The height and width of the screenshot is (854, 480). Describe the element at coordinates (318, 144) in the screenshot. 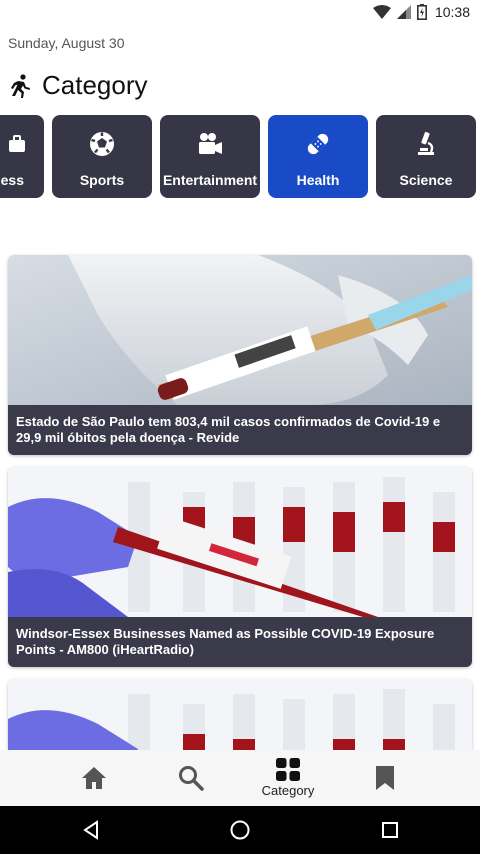

I see `bandage-icon` at that location.